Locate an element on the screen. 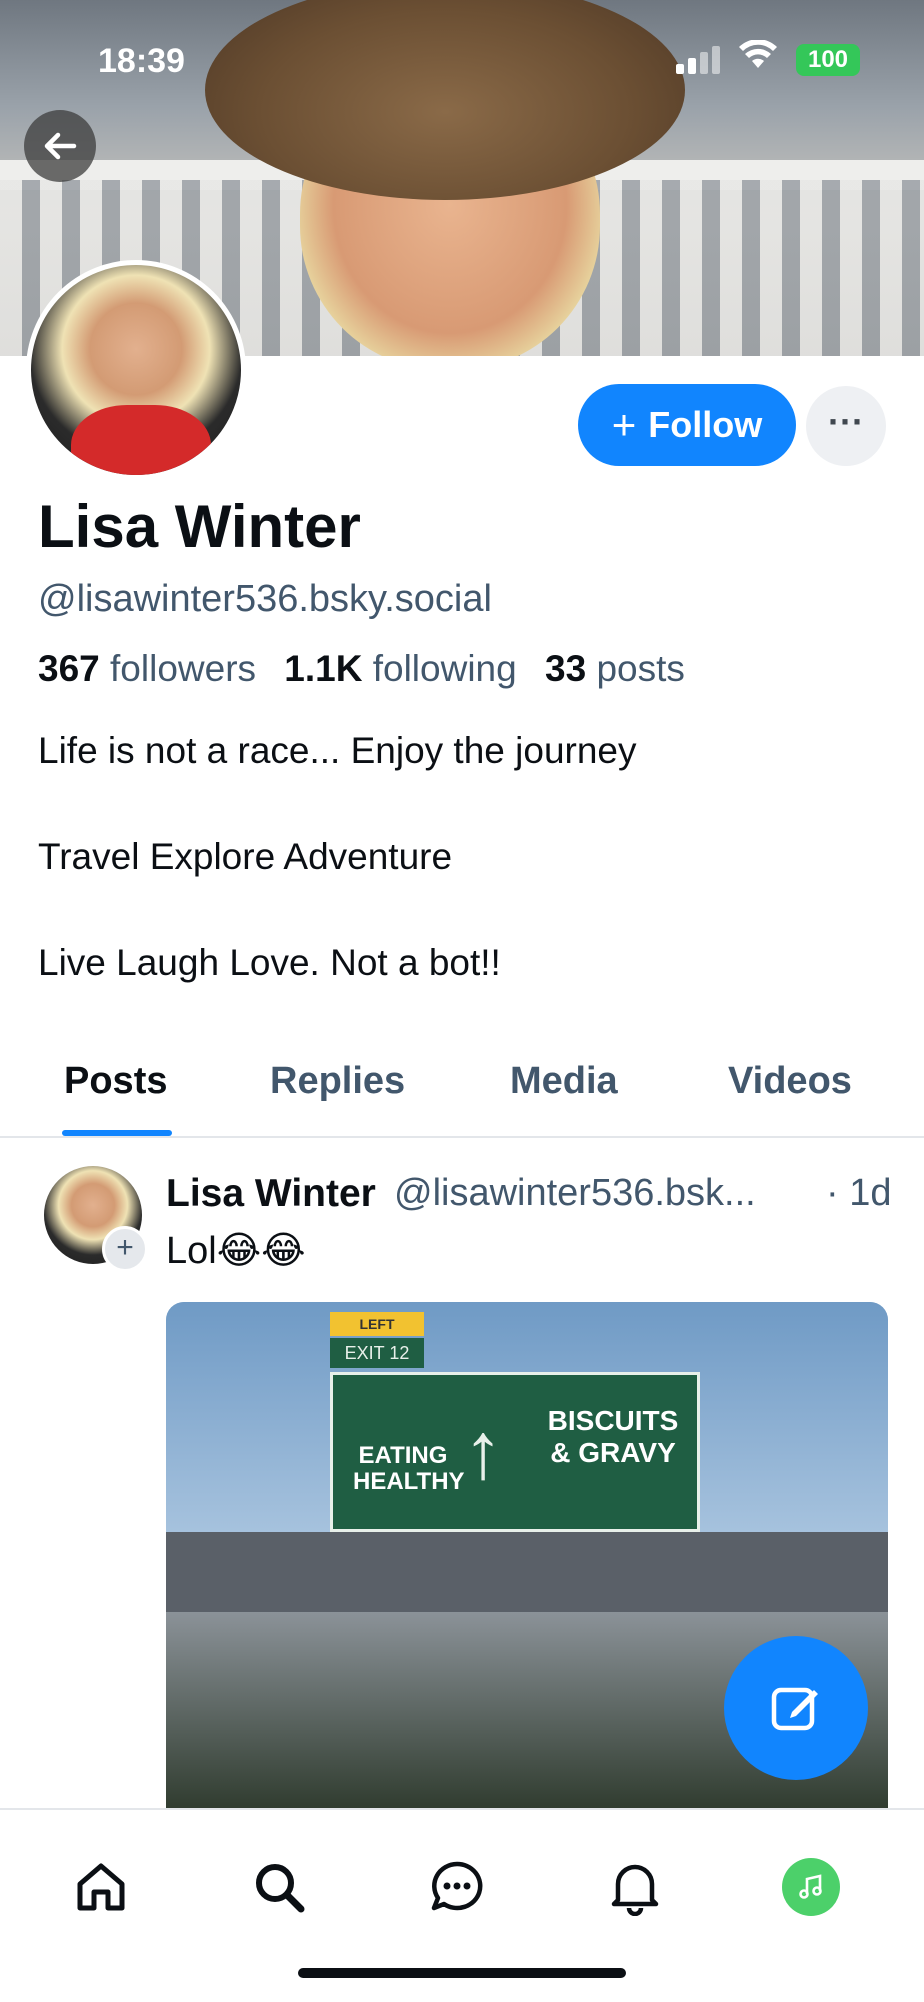  follow-plus-icon: + is located at coordinates (125, 1249).